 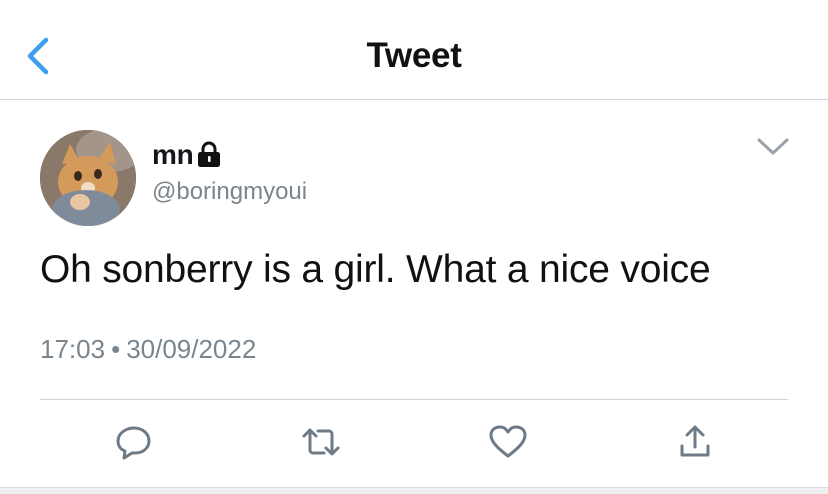 I want to click on display-name: mn, so click(x=173, y=154).